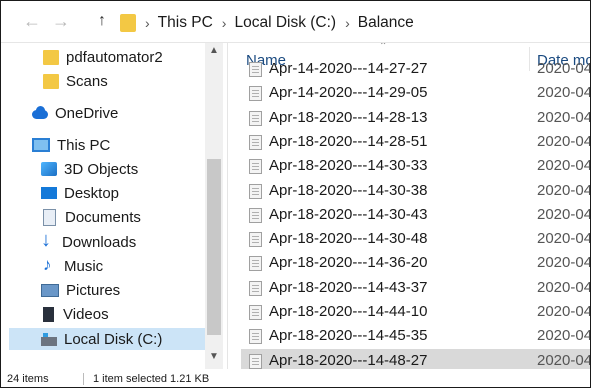 This screenshot has height=388, width=591. I want to click on back-button: ←, so click(32, 21).